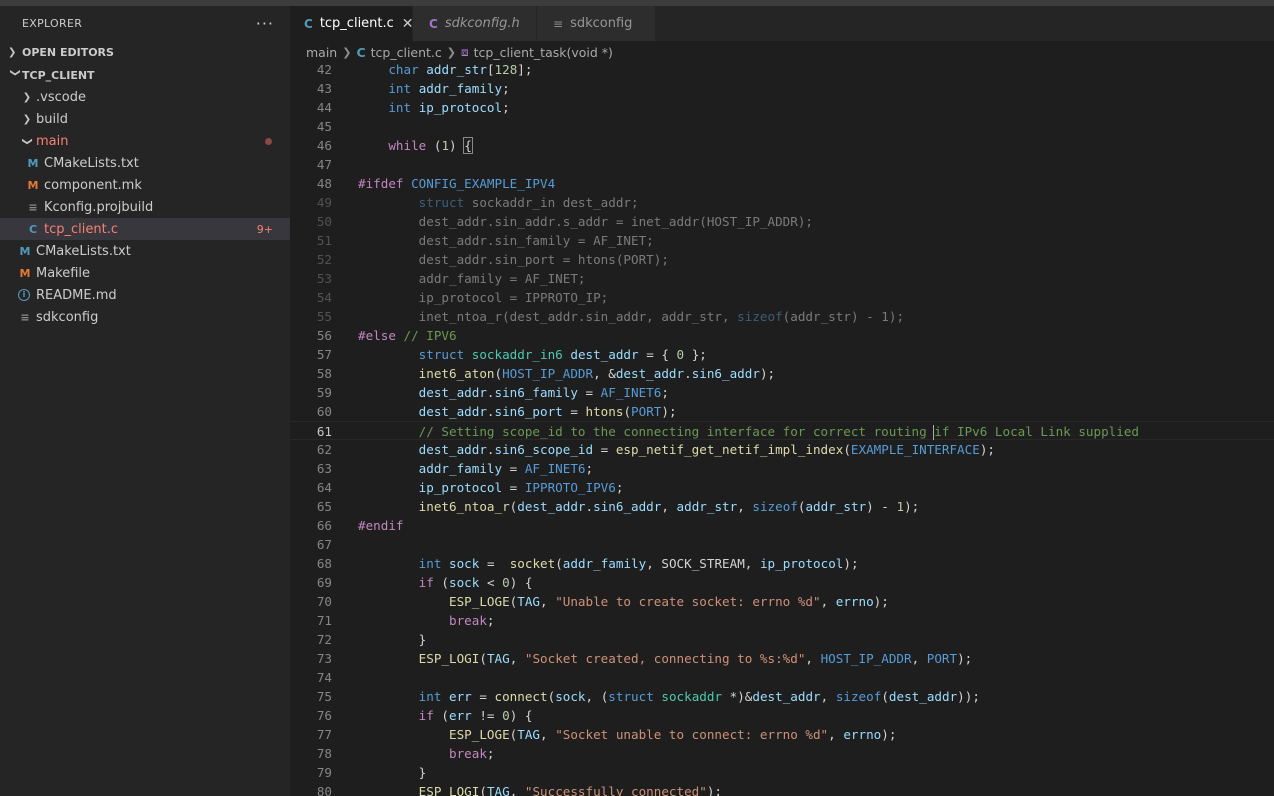 The image size is (1274, 796). Describe the element at coordinates (528, 202) in the screenshot. I see `code-text: struct sockaddr_in dest_addr;` at that location.